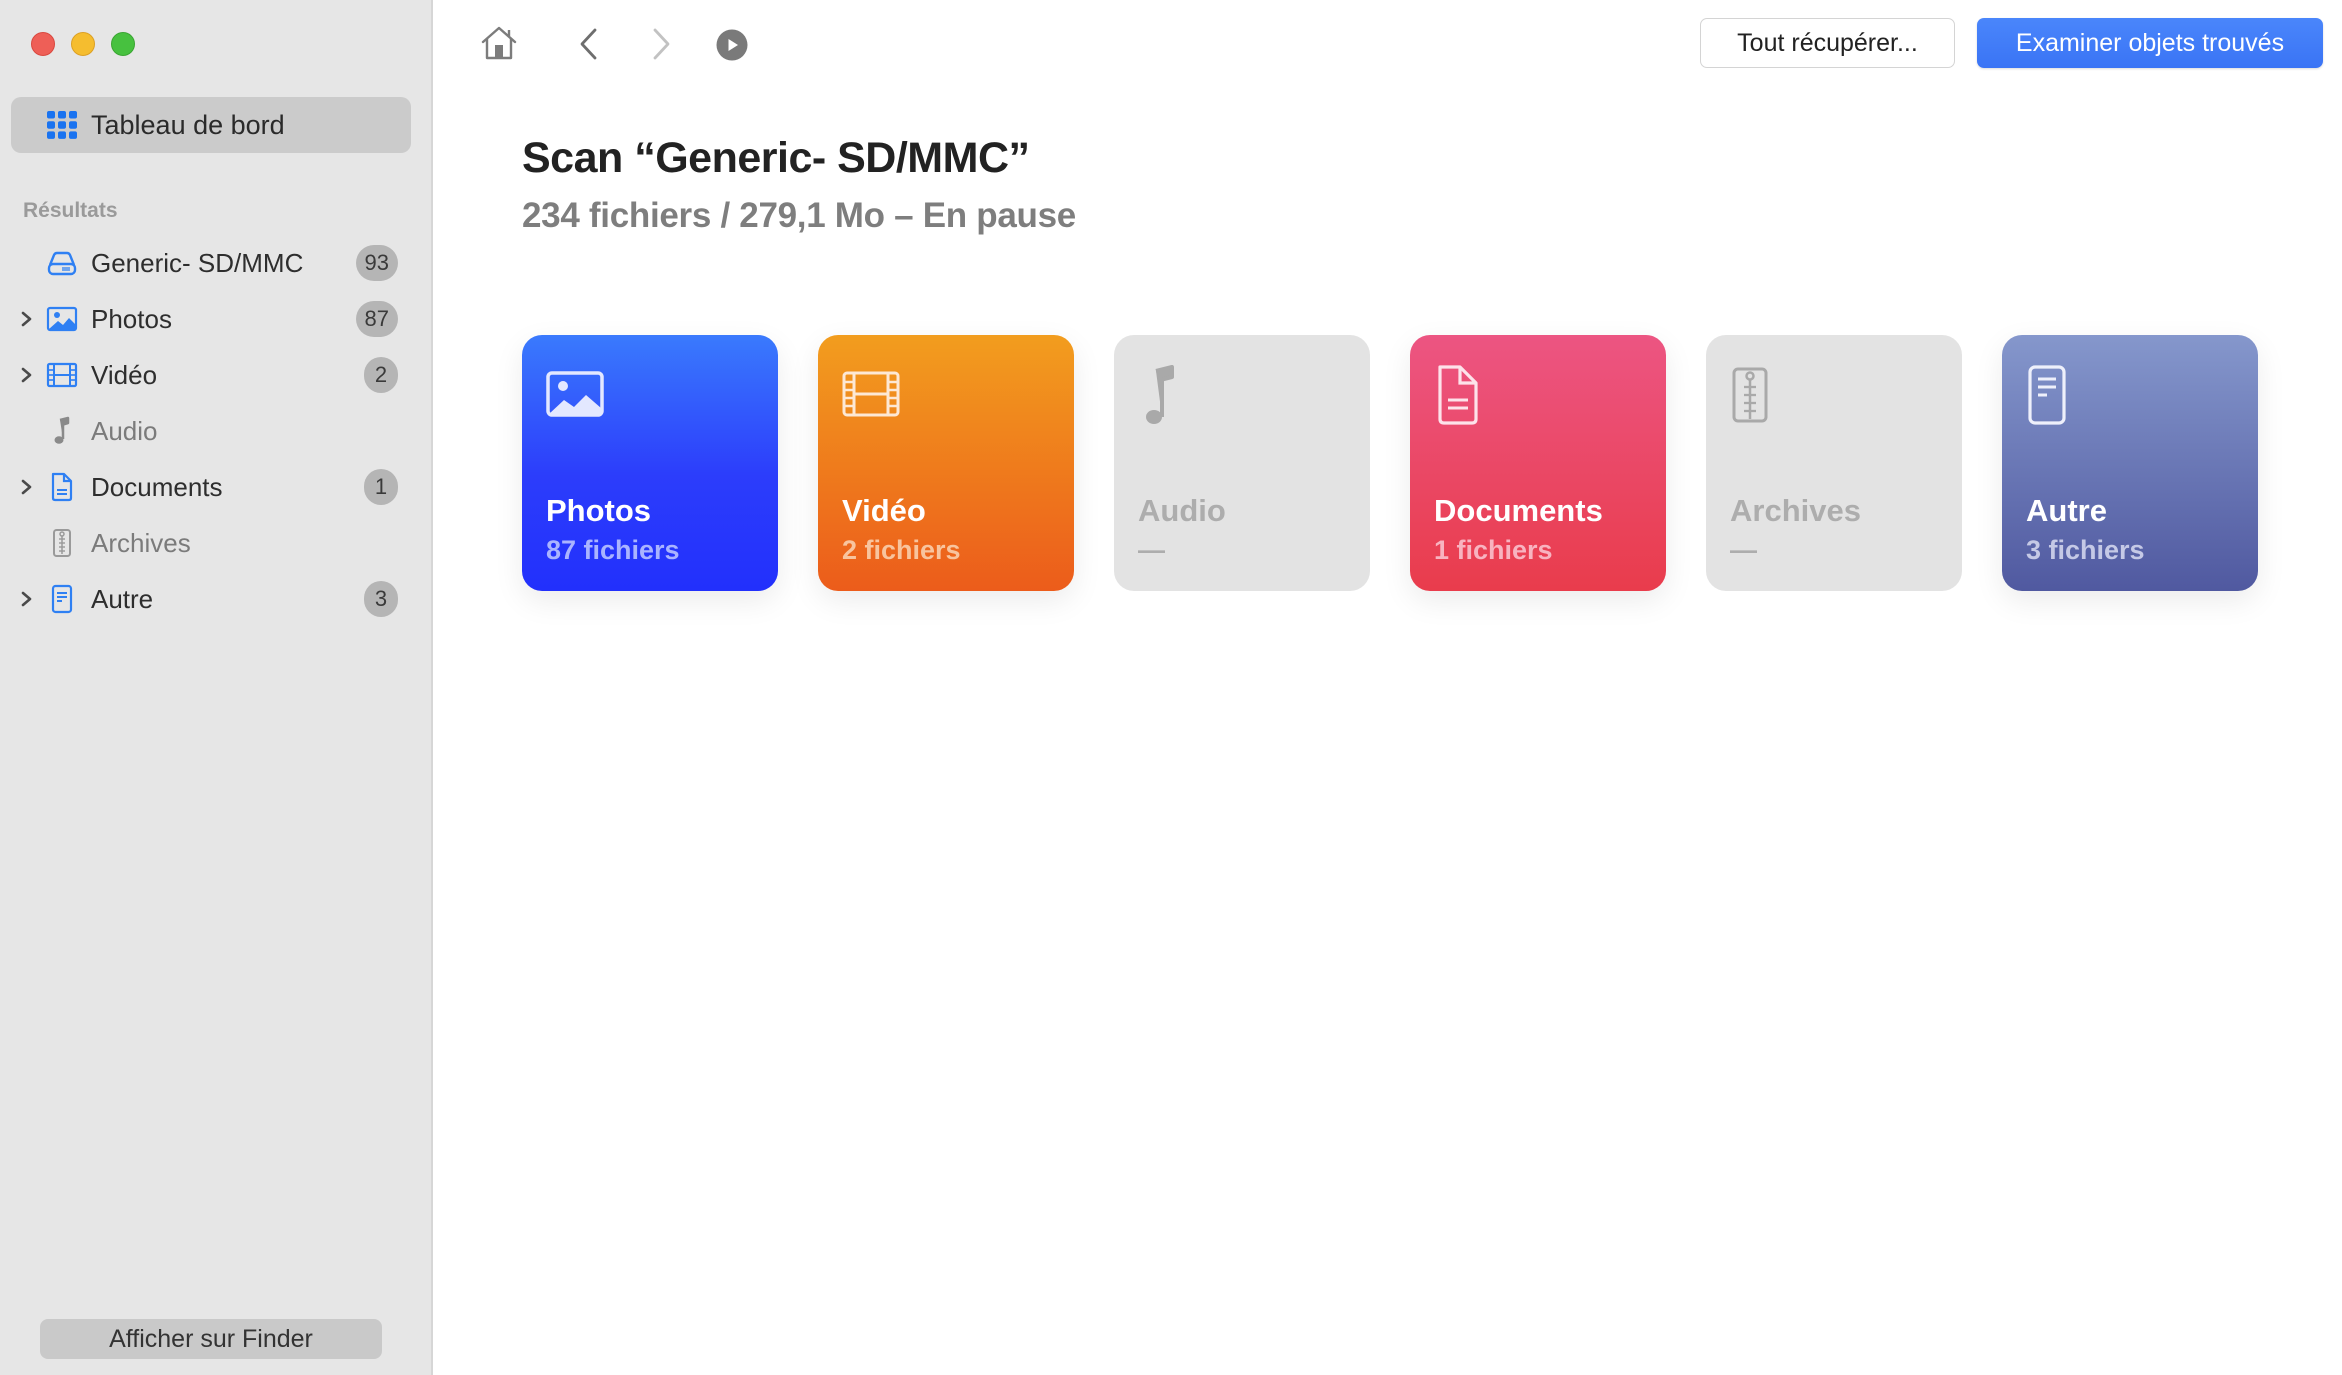 This screenshot has height=1375, width=2342. I want to click on results-section-label: Résultats, so click(70, 210).